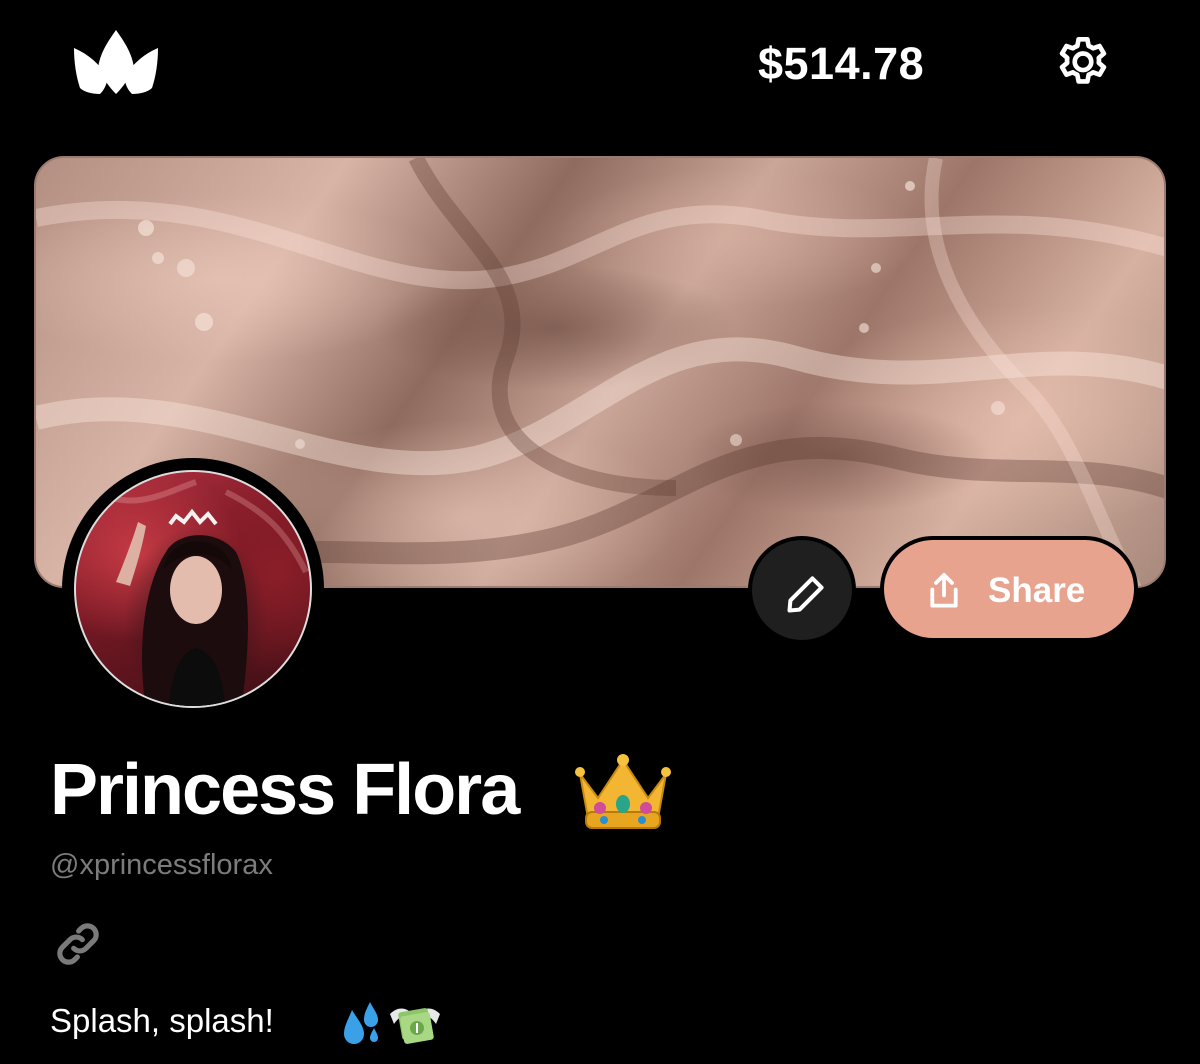 This screenshot has height=1064, width=1200. Describe the element at coordinates (623, 792) in the screenshot. I see `crown-emoji` at that location.